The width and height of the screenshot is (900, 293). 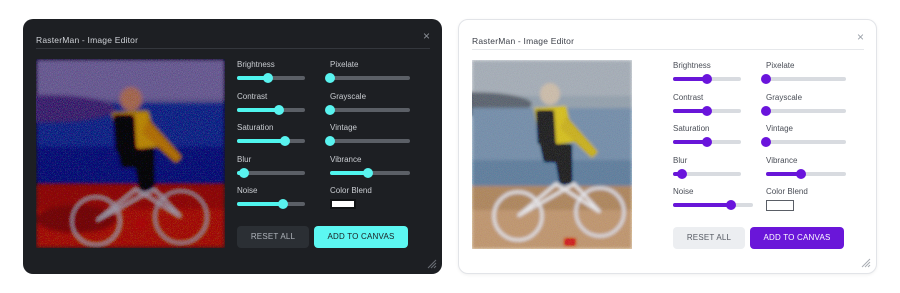 What do you see at coordinates (258, 110) in the screenshot?
I see `contrast-fill` at bounding box center [258, 110].